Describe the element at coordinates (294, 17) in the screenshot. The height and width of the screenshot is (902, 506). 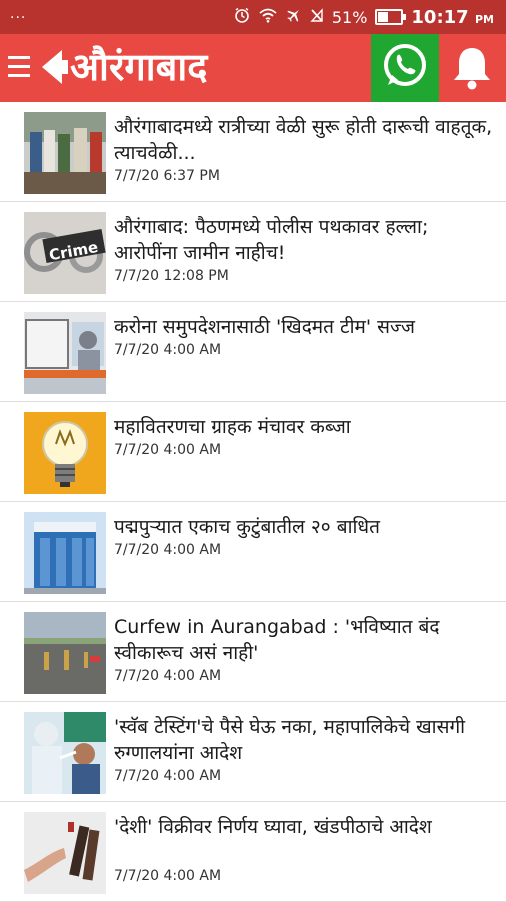
I see `airplane-icon` at that location.